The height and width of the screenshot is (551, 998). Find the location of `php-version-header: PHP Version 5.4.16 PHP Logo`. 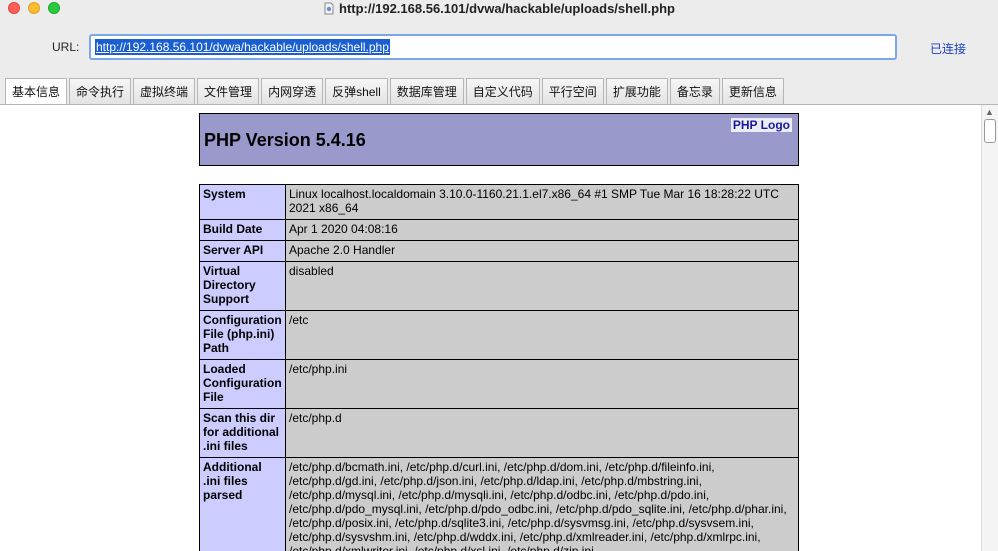

php-version-header: PHP Version 5.4.16 PHP Logo is located at coordinates (499, 139).